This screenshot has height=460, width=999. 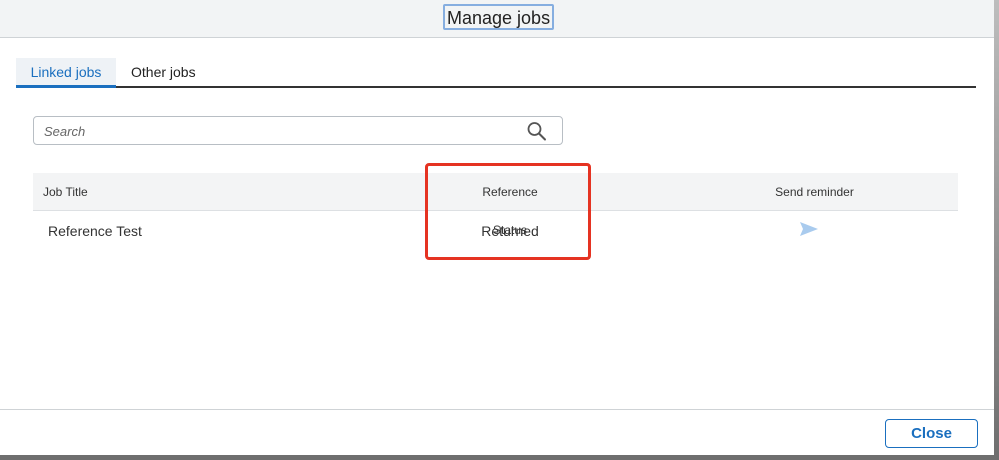 What do you see at coordinates (499, 457) in the screenshot?
I see `window-edge-bottom` at bounding box center [499, 457].